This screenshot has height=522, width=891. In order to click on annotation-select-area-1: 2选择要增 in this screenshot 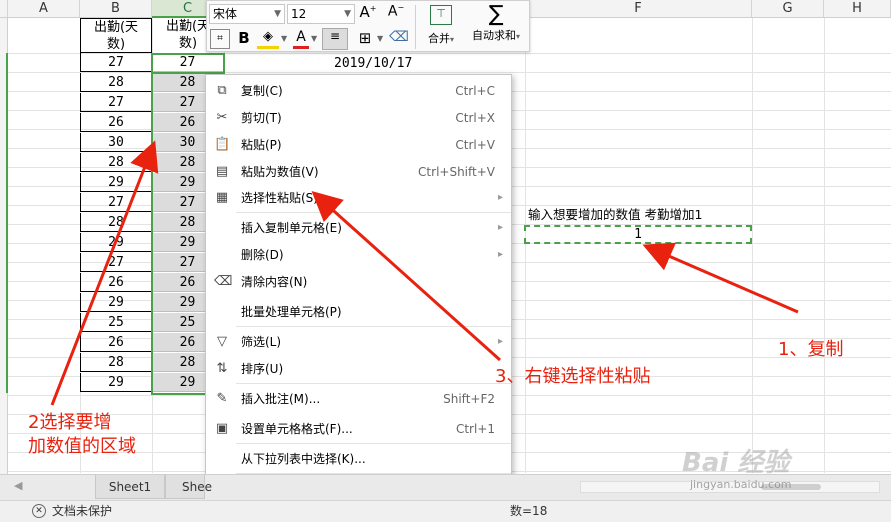, I will do `click(70, 422)`.